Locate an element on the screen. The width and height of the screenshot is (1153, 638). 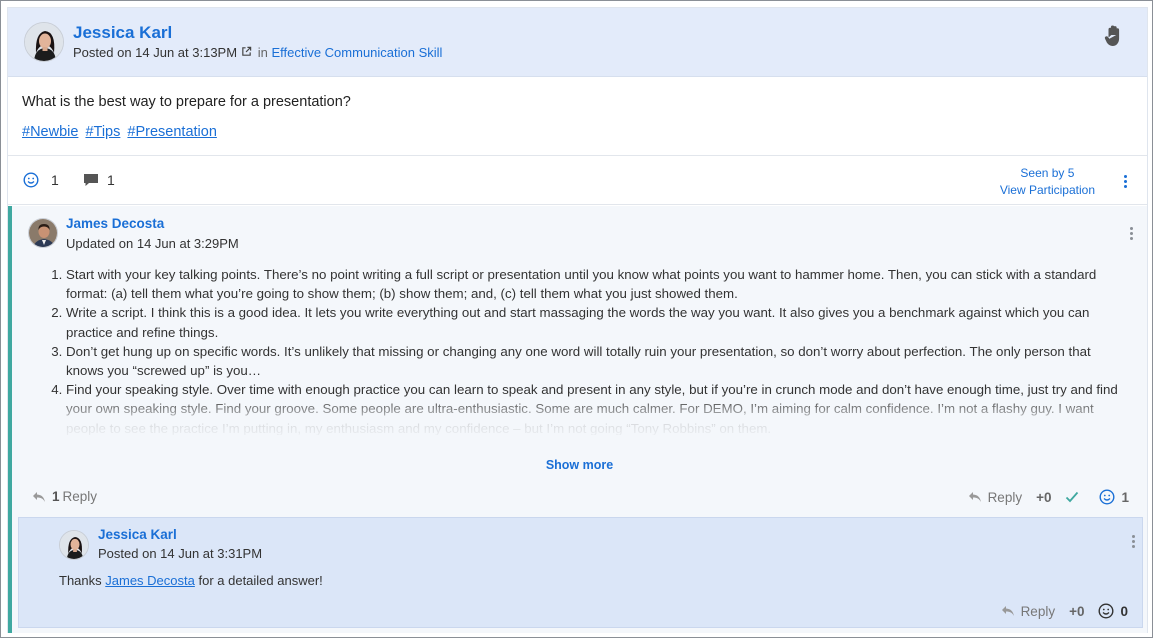
answer-updated: Updated on 14 Jun at 3:29PM is located at coordinates (152, 243).